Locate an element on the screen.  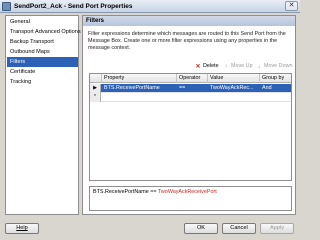
nav-item-general: General is located at coordinates (42, 22).